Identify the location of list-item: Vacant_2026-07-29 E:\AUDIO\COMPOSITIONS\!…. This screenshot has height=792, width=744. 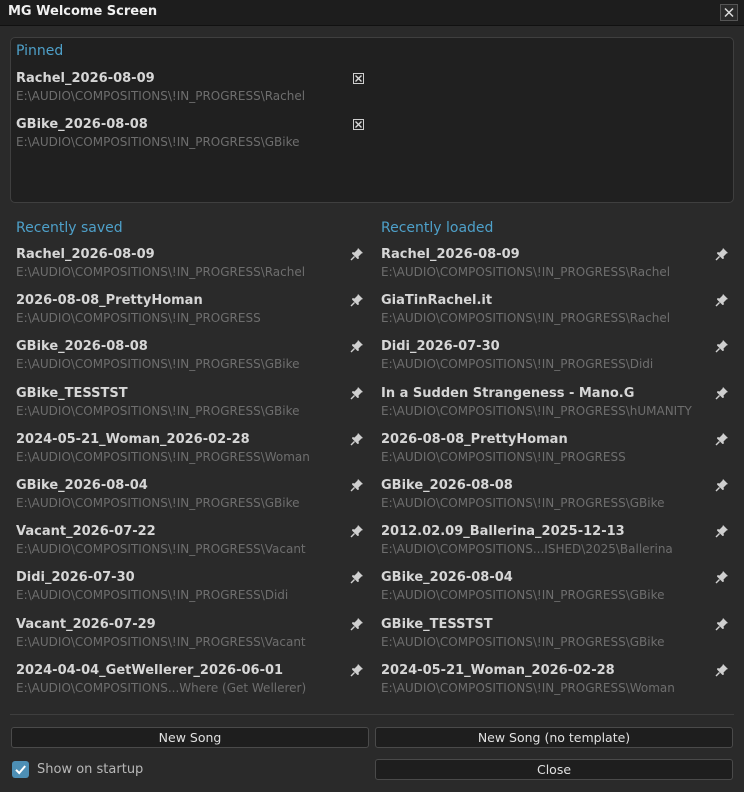
(190, 637).